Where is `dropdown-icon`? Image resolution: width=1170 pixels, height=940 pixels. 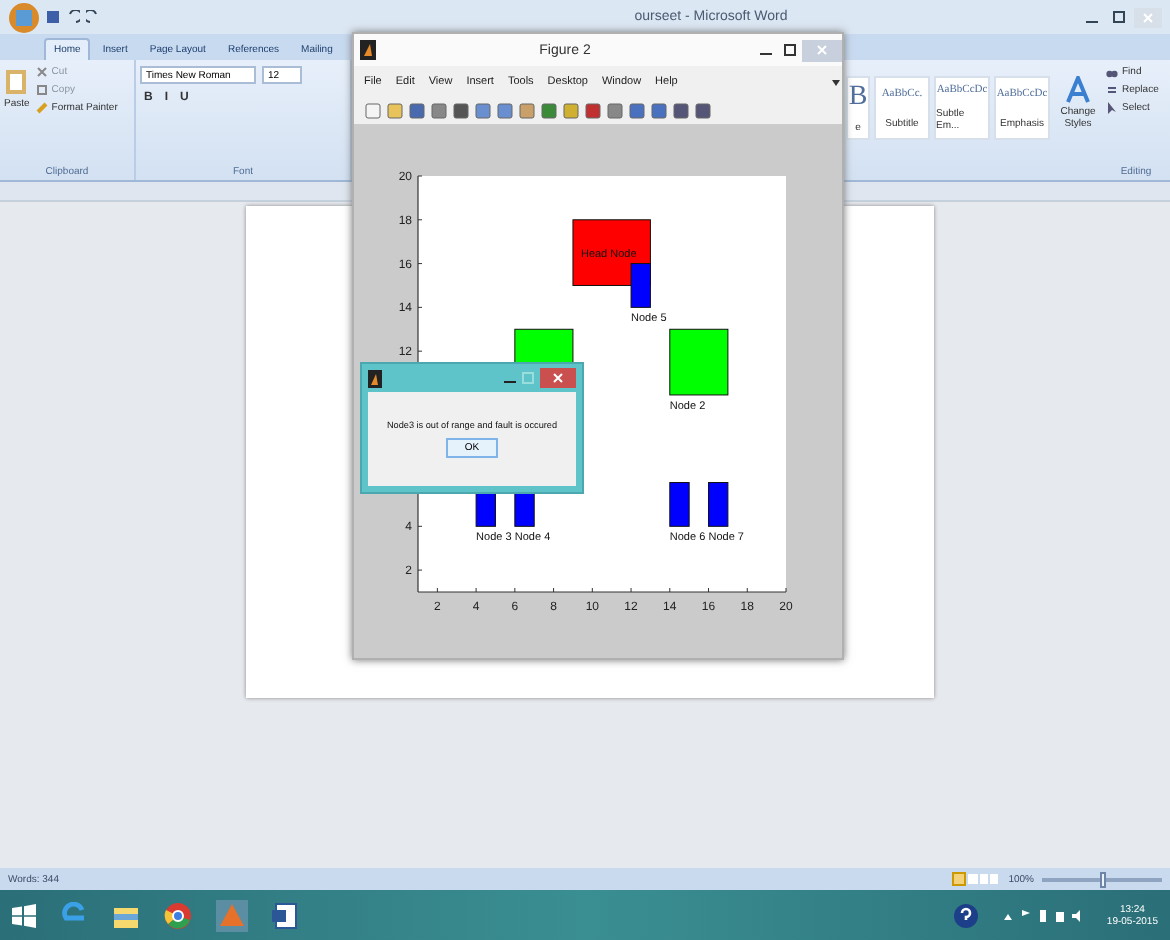
dropdown-icon is located at coordinates (836, 81).